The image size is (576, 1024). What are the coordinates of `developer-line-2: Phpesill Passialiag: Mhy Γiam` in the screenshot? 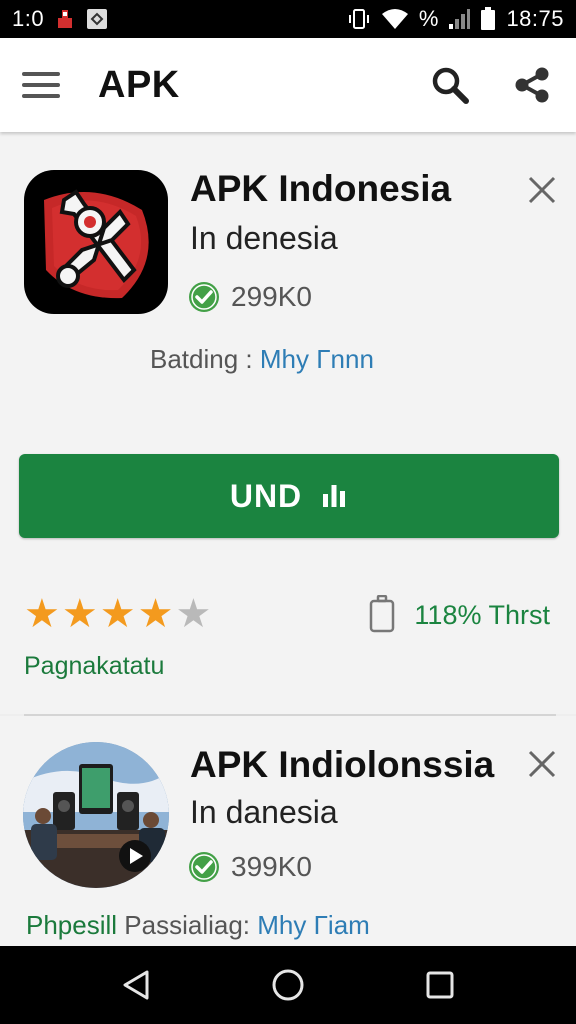 It's located at (198, 925).